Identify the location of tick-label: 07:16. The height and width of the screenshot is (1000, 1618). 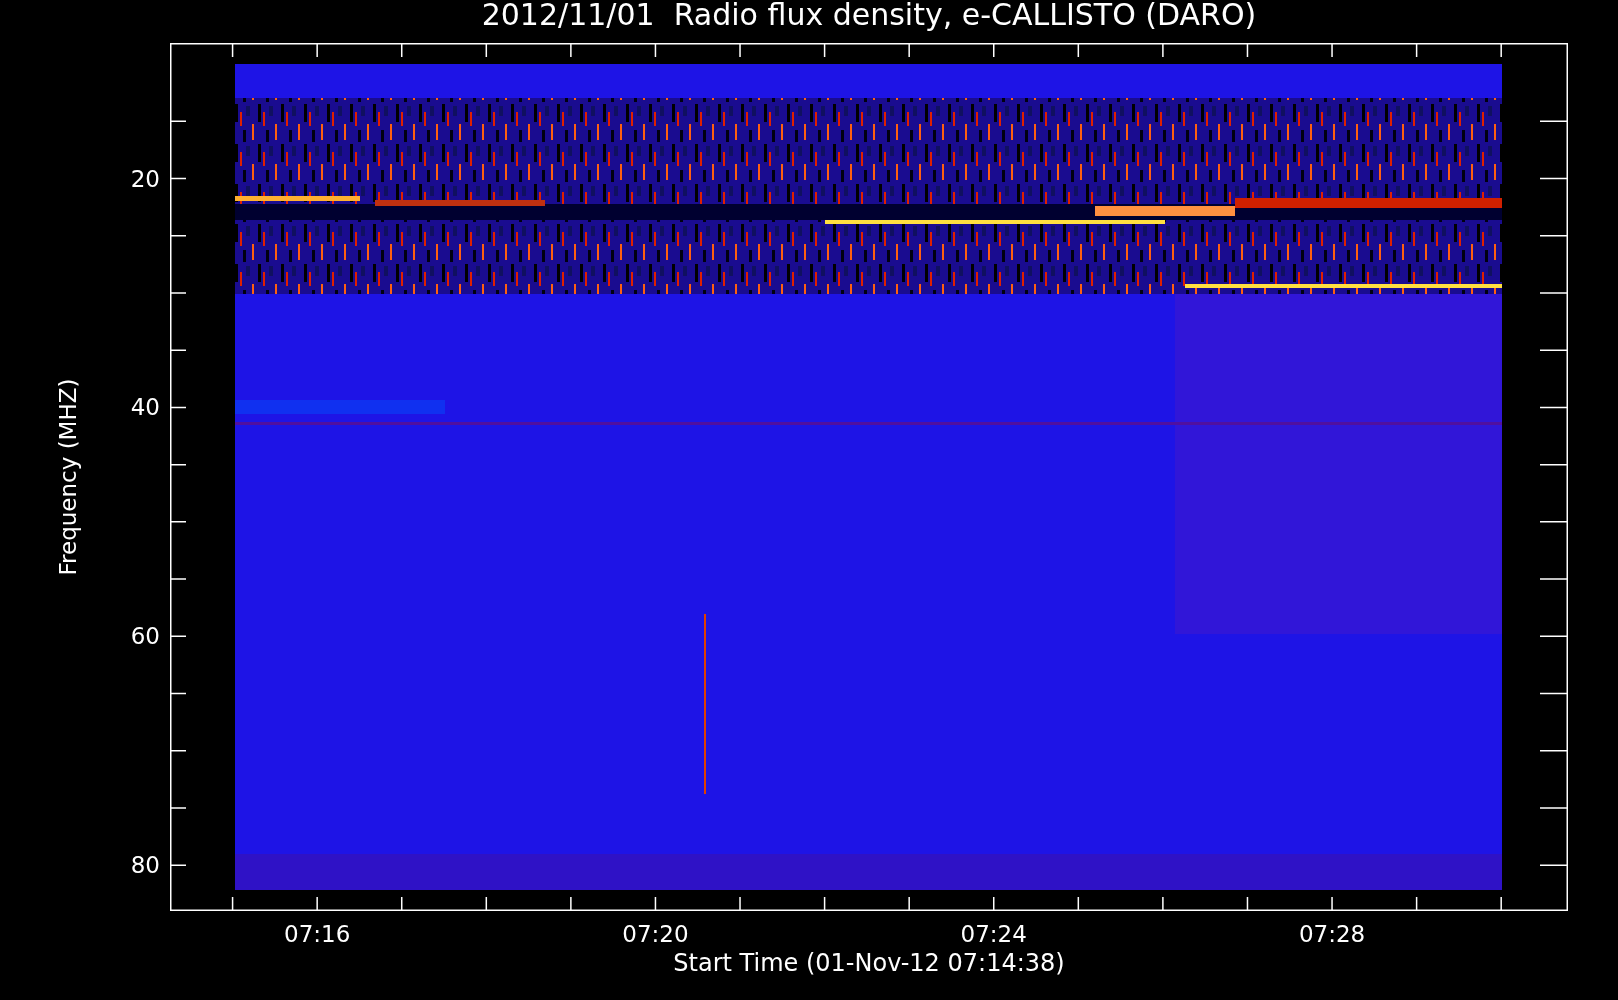
(317, 934).